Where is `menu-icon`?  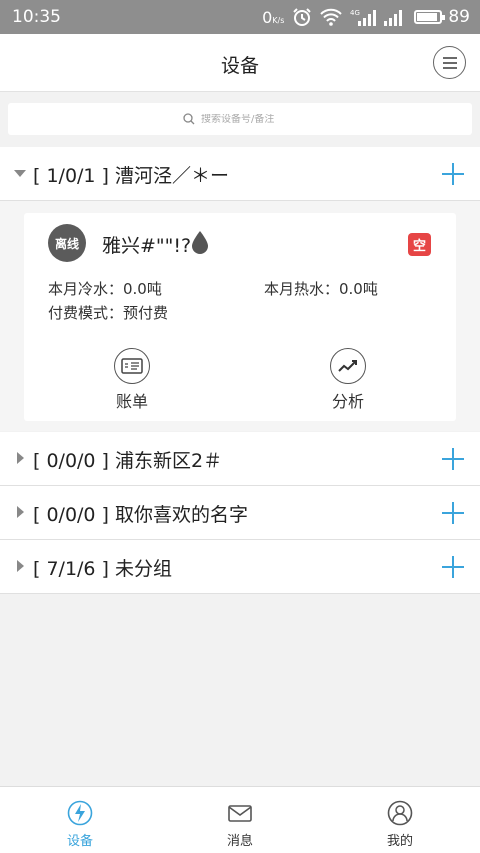
menu-icon is located at coordinates (449, 62).